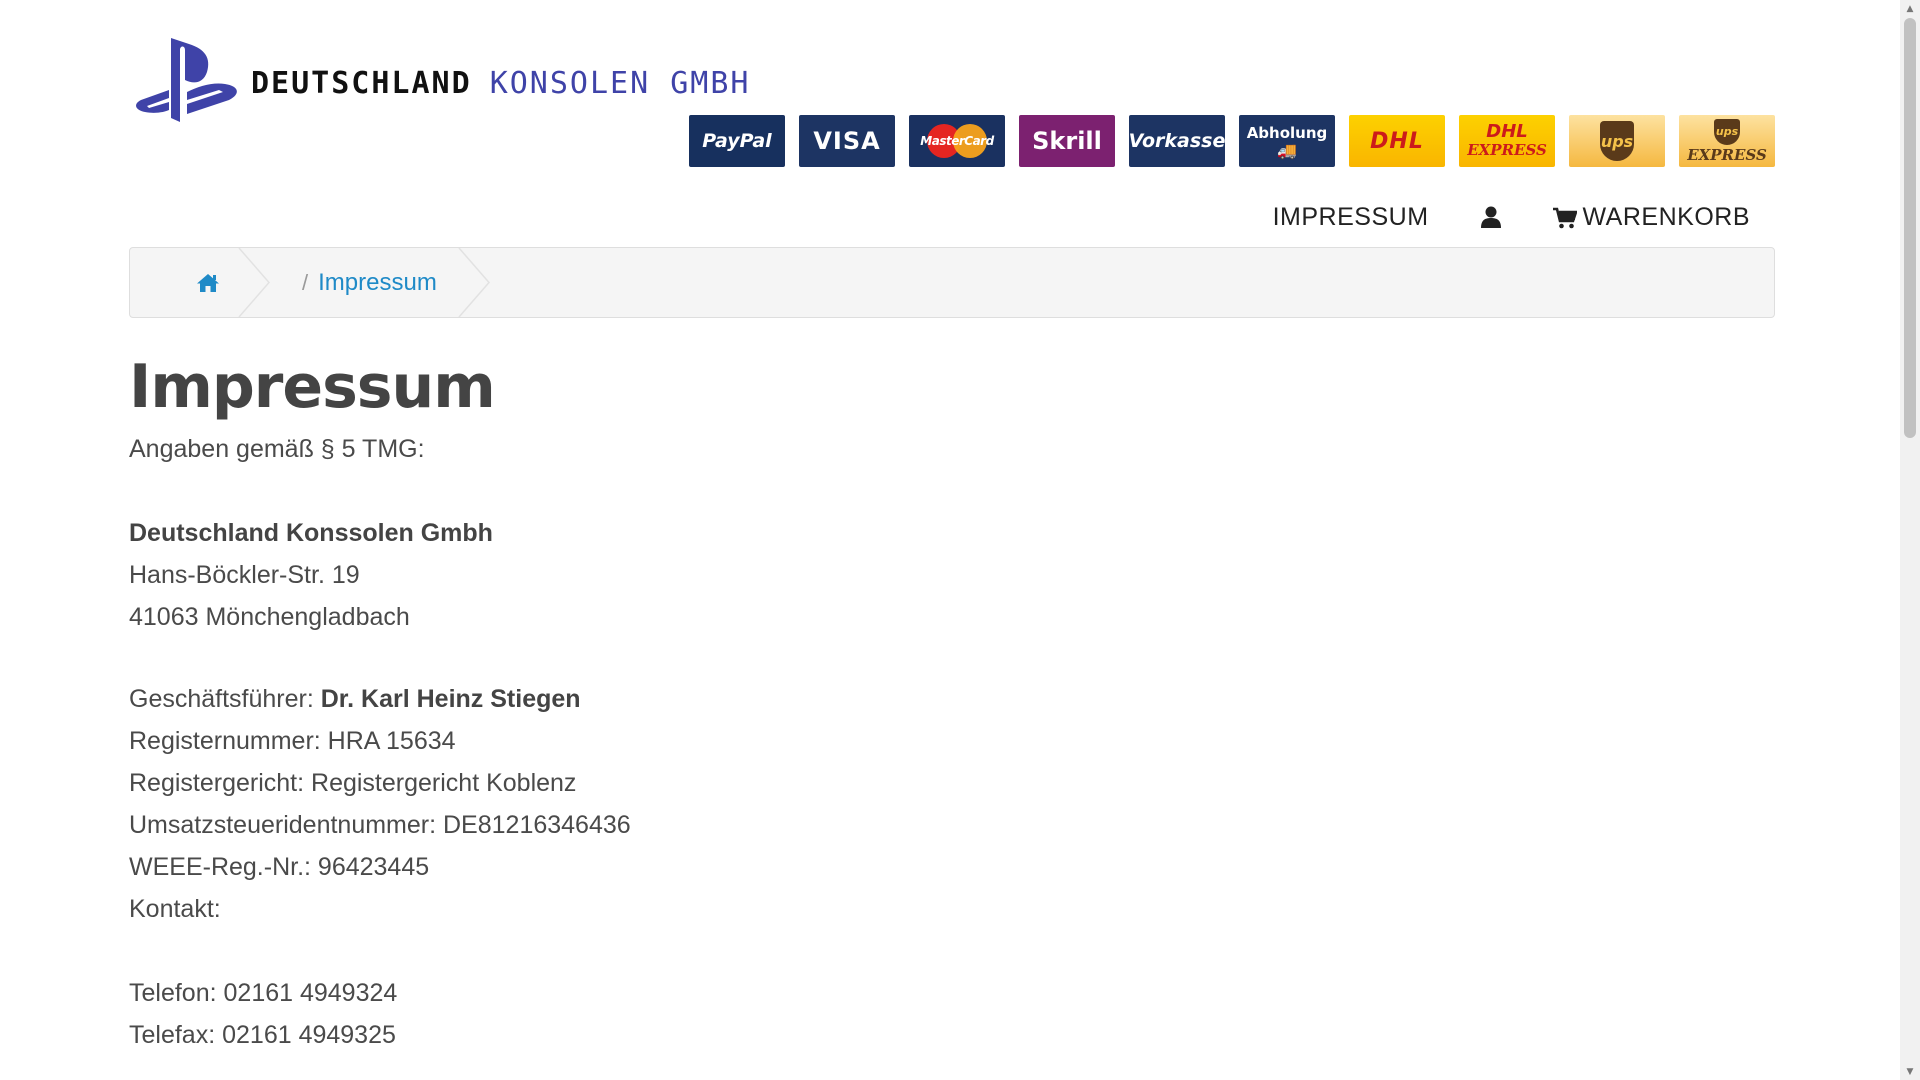 This screenshot has height=1080, width=1920. I want to click on user-icon, so click(1490, 217).